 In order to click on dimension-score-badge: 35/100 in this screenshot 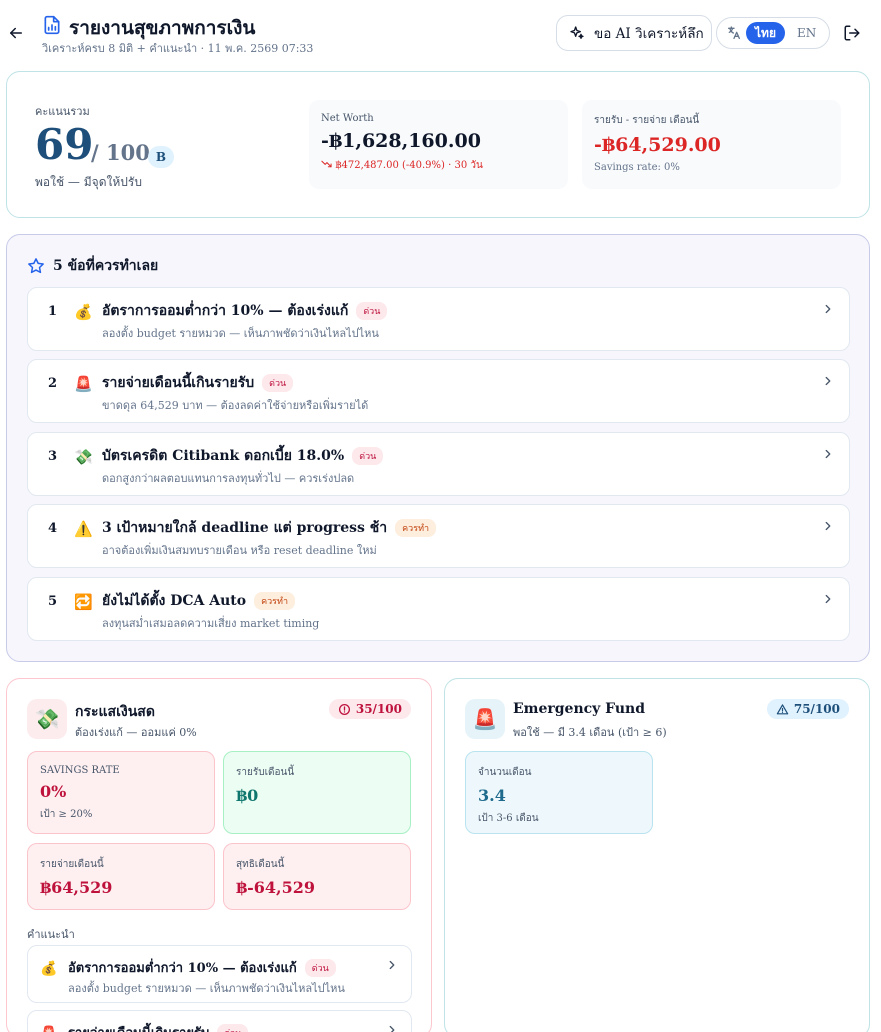, I will do `click(369, 709)`.